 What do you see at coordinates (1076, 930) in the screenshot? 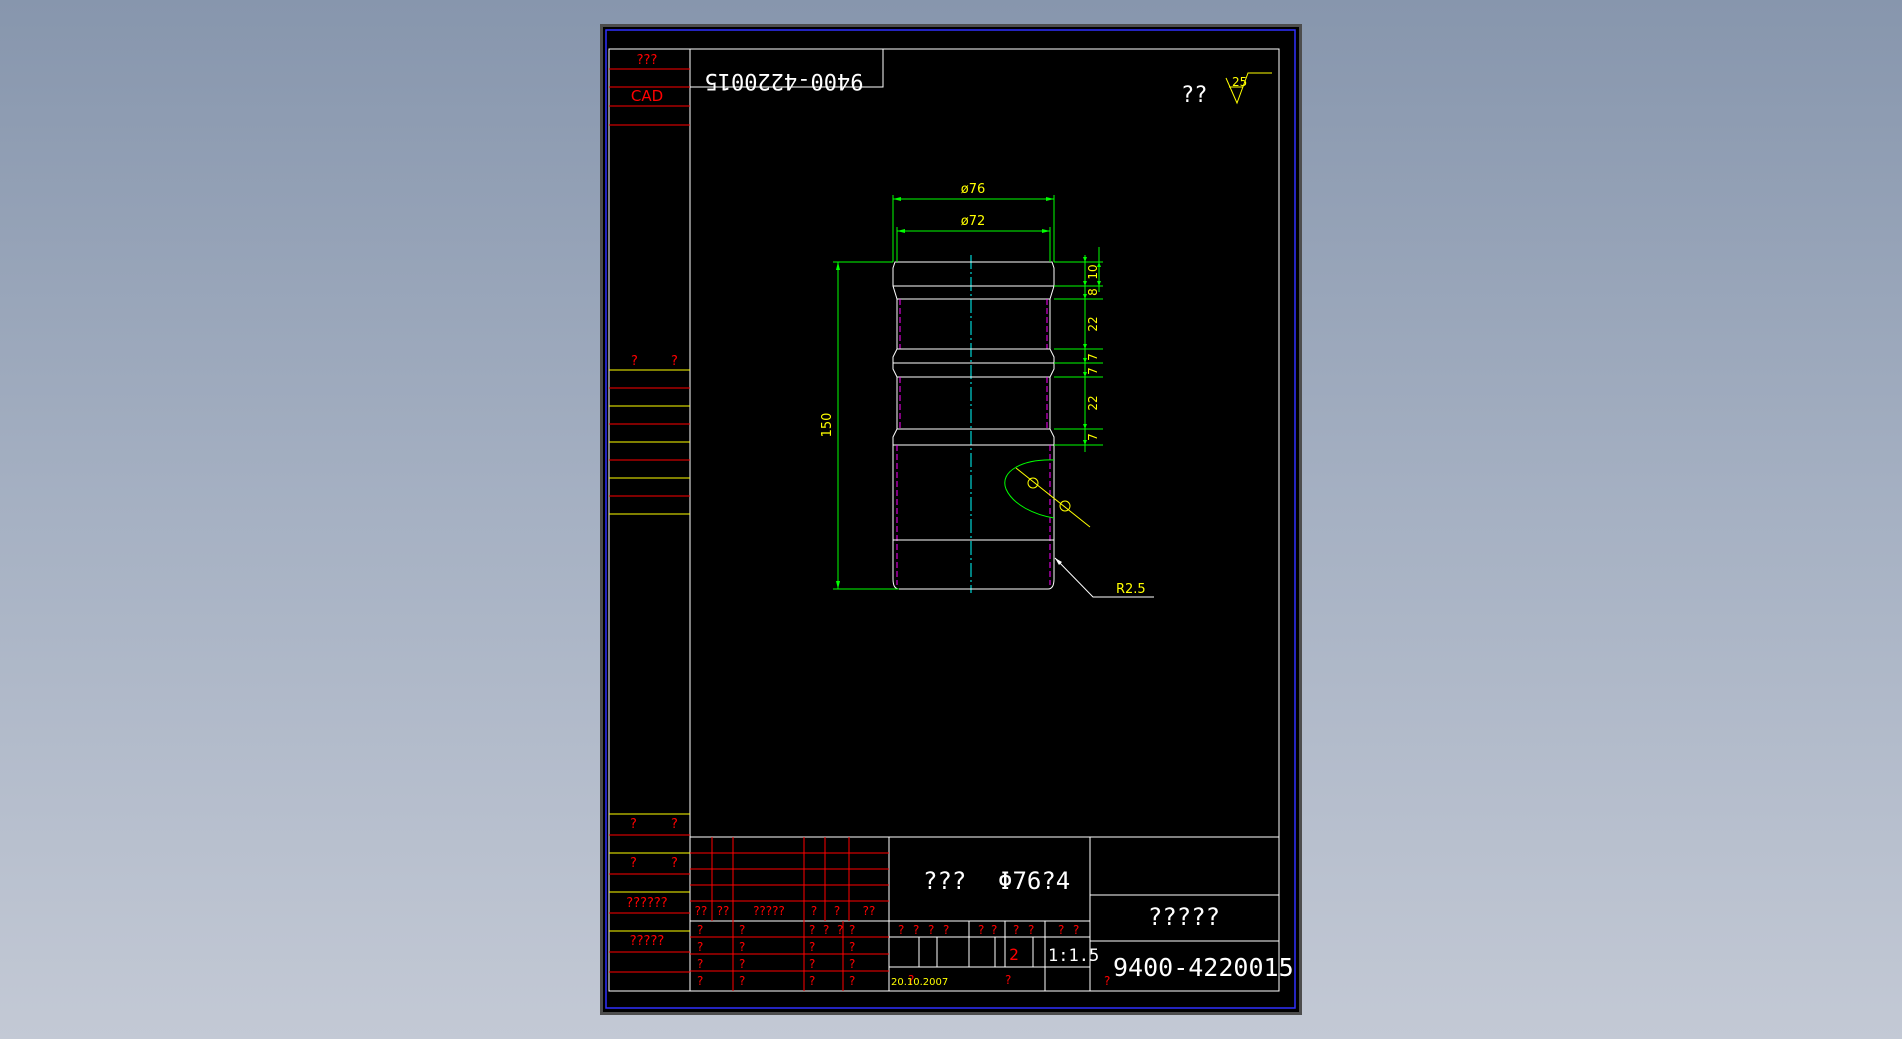
I see `attr-h10: ?` at bounding box center [1076, 930].